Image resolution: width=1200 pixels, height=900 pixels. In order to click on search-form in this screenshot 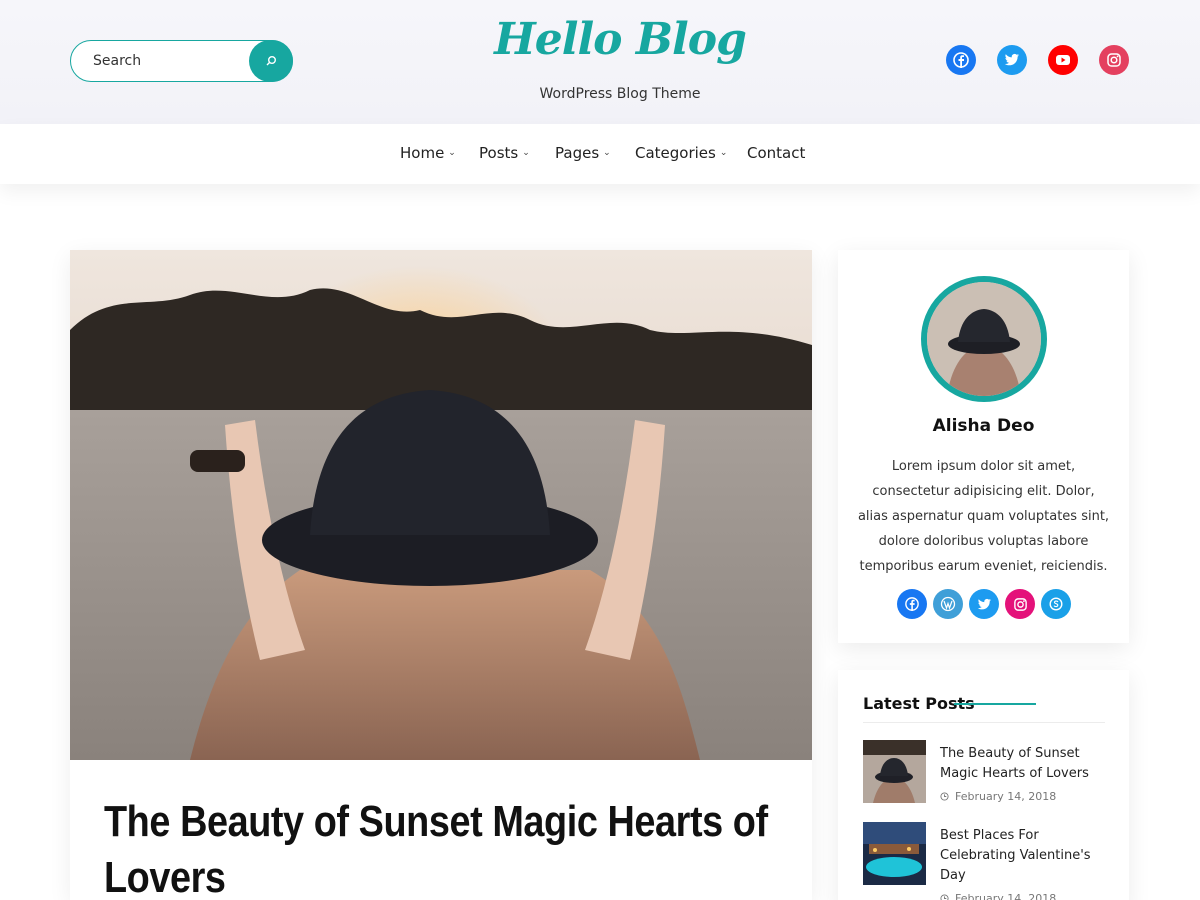, I will do `click(181, 61)`.